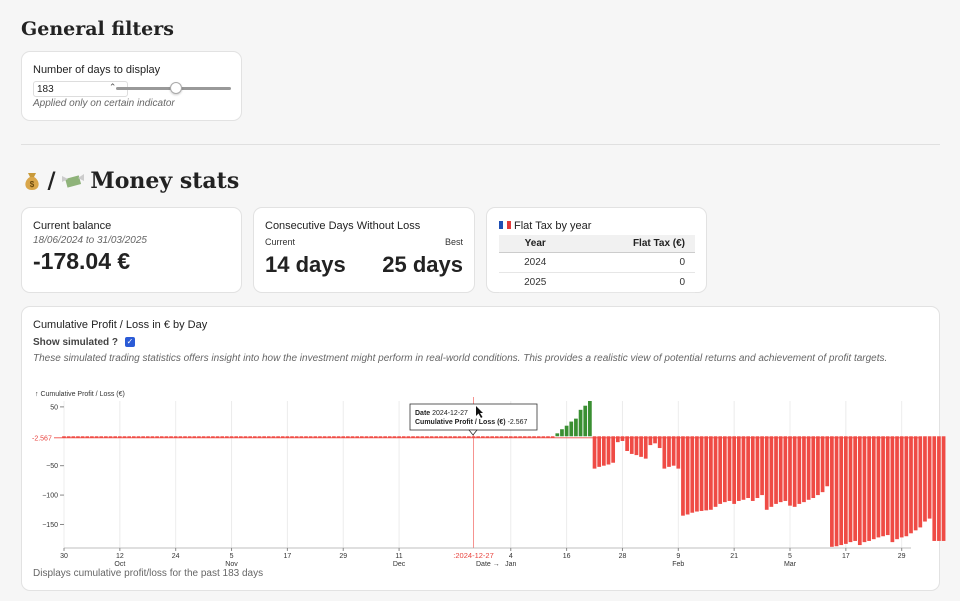  What do you see at coordinates (623, 556) in the screenshot?
I see `x-tick-label: 28` at bounding box center [623, 556].